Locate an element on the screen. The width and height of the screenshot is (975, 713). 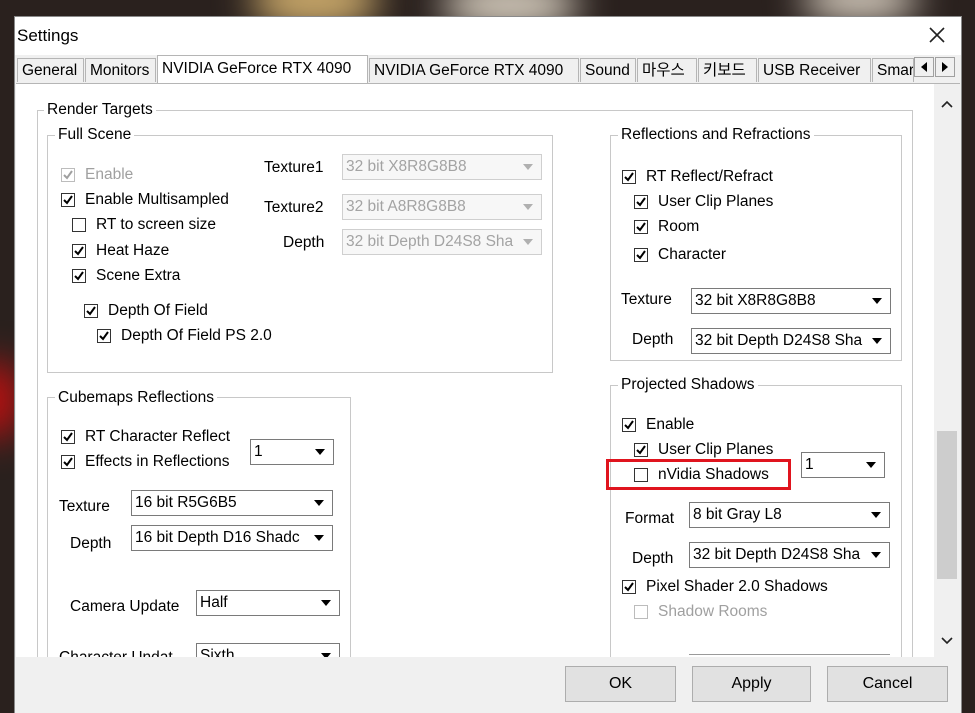
window-title: Settings is located at coordinates (48, 35).